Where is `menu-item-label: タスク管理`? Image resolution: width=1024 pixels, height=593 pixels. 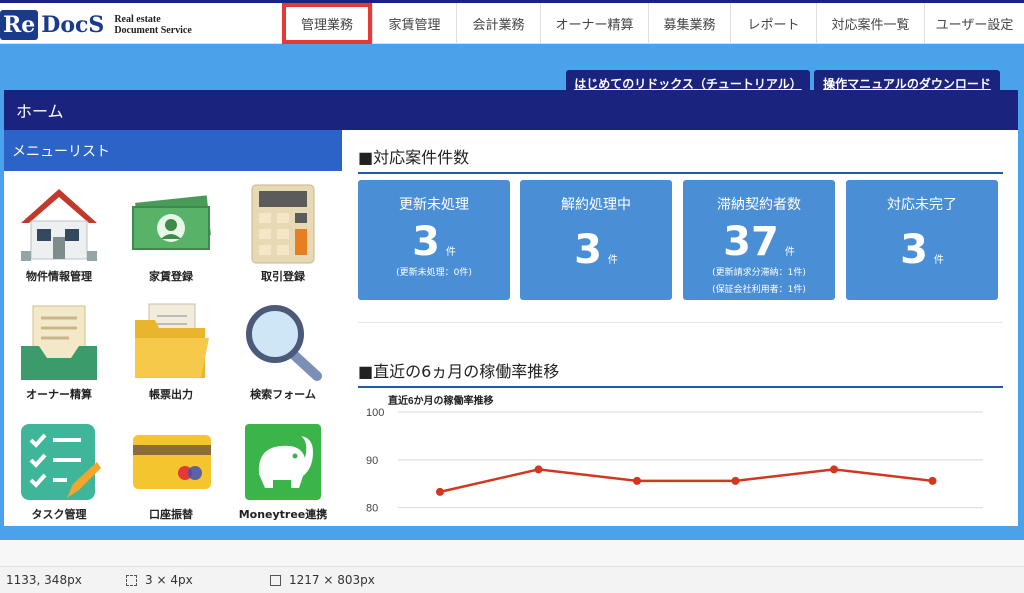 menu-item-label: タスク管理 is located at coordinates (59, 514).